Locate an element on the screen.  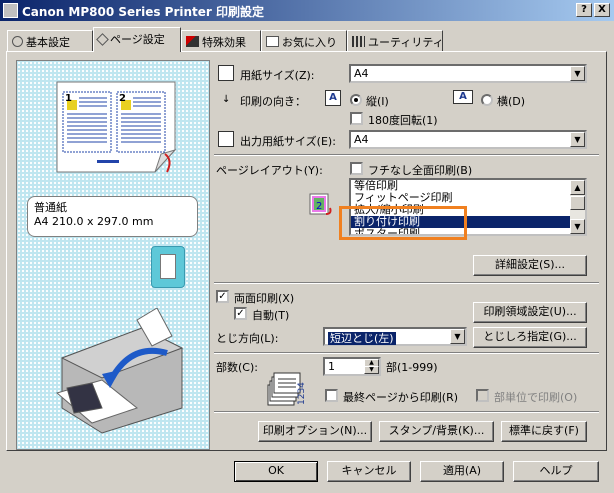
highlight-box is located at coordinates (403, 223).